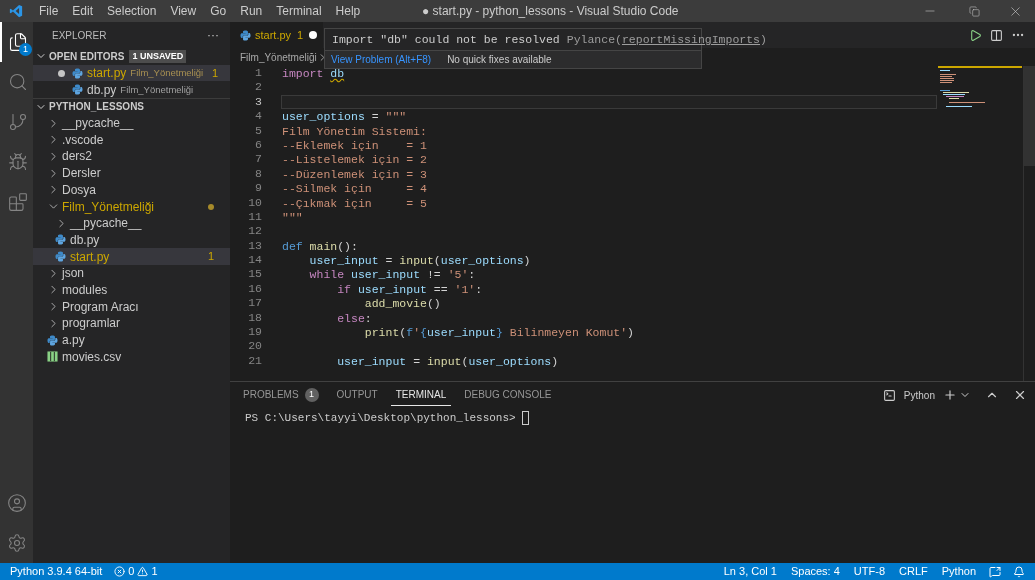 The image size is (1035, 580). Describe the element at coordinates (254, 318) in the screenshot. I see `line-number: 18` at that location.